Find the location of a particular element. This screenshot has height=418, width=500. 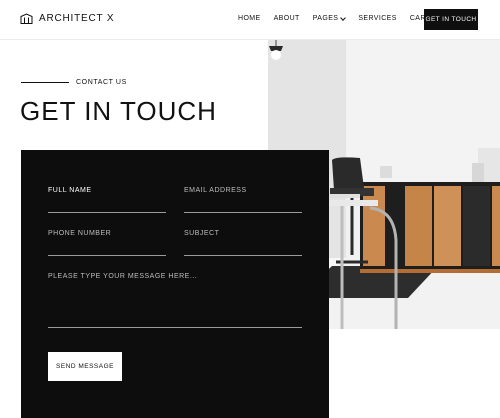

subject-field: SUBJECT is located at coordinates (243, 243).